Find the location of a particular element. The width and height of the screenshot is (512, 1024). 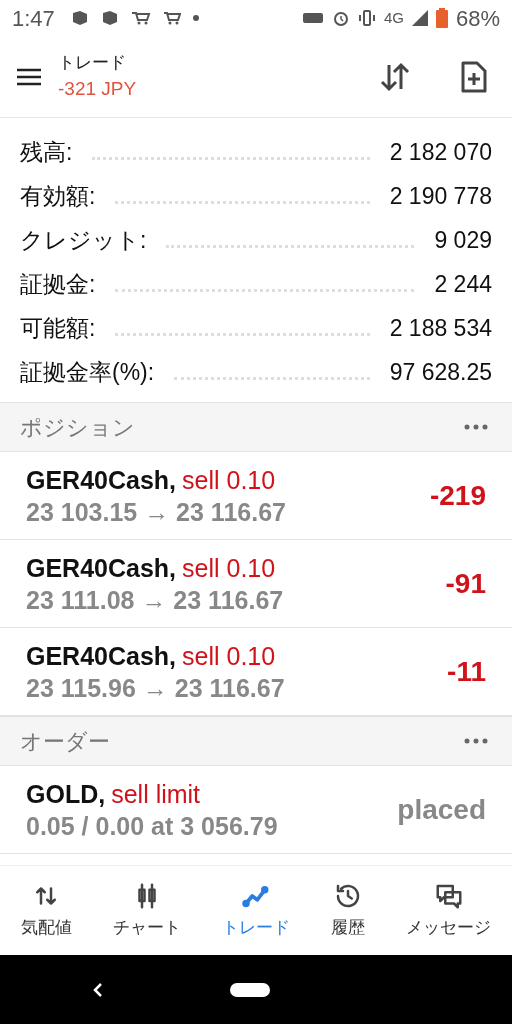

new-order-icon is located at coordinates (474, 76).